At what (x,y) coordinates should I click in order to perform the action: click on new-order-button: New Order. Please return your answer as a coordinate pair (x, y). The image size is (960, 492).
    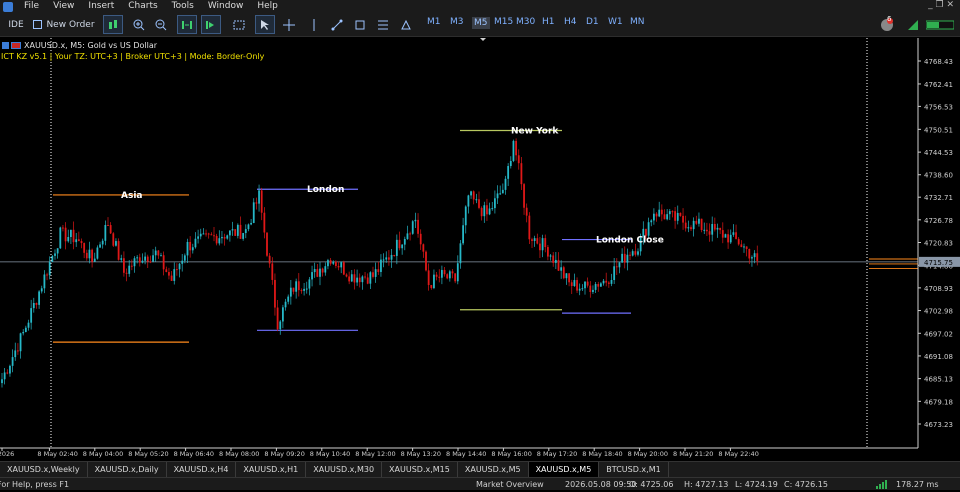
    Looking at the image, I should click on (64, 24).